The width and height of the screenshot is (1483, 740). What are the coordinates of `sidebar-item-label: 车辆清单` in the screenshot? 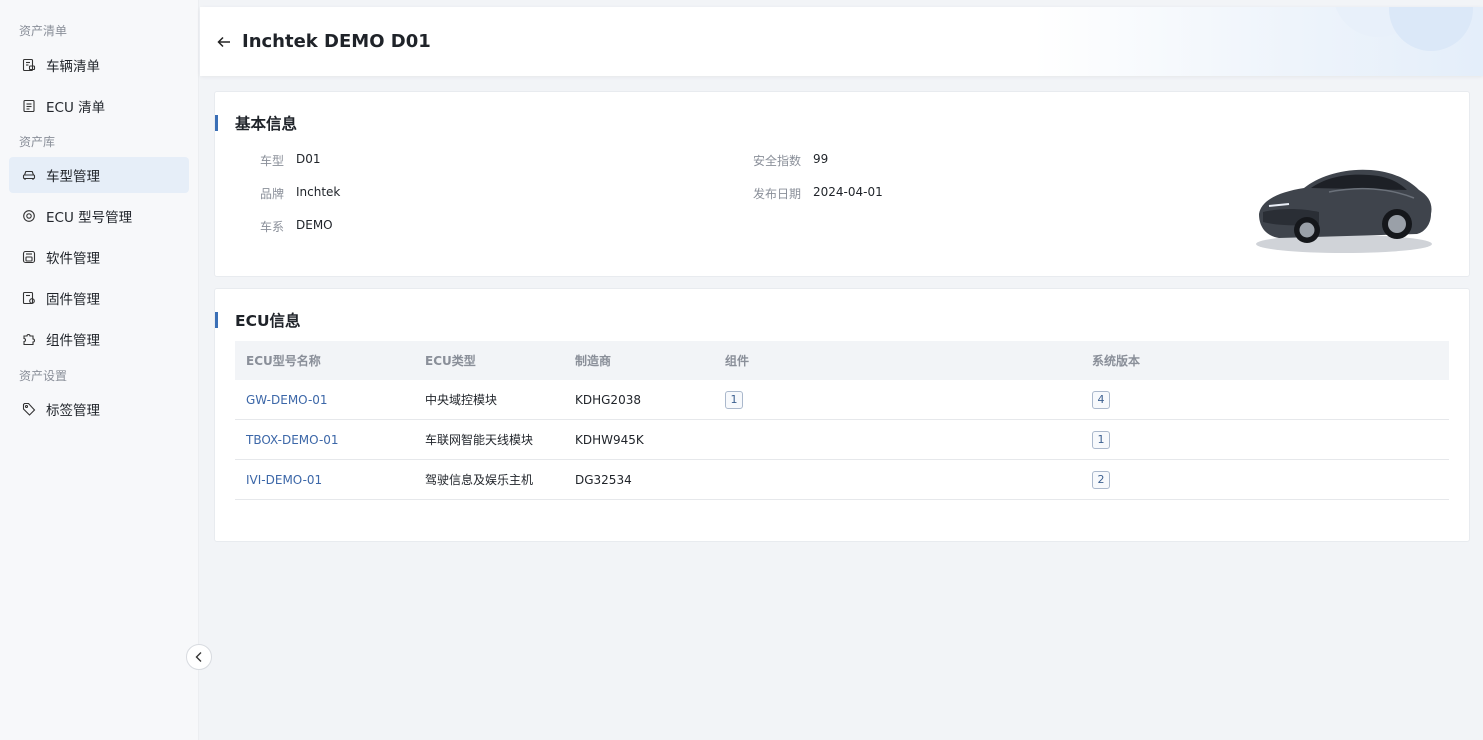 It's located at (73, 67).